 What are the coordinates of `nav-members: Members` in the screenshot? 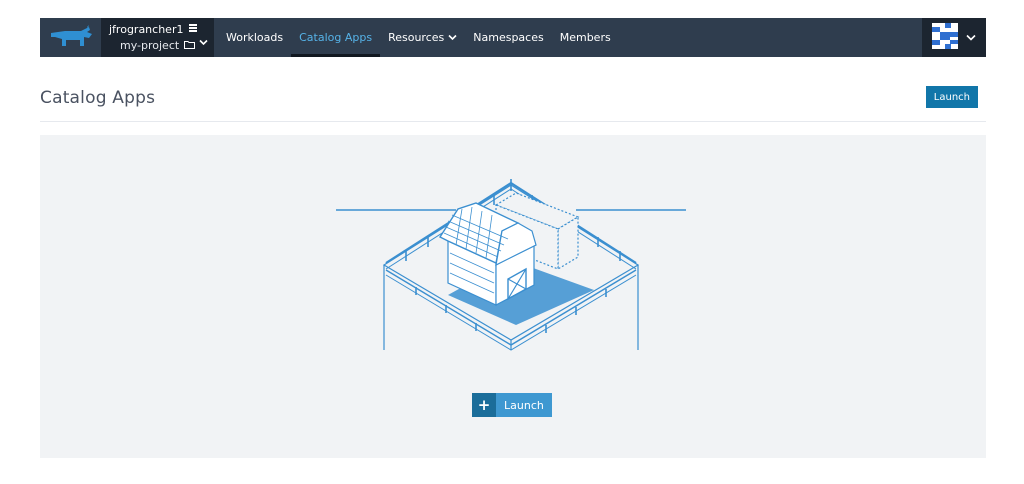 It's located at (585, 37).